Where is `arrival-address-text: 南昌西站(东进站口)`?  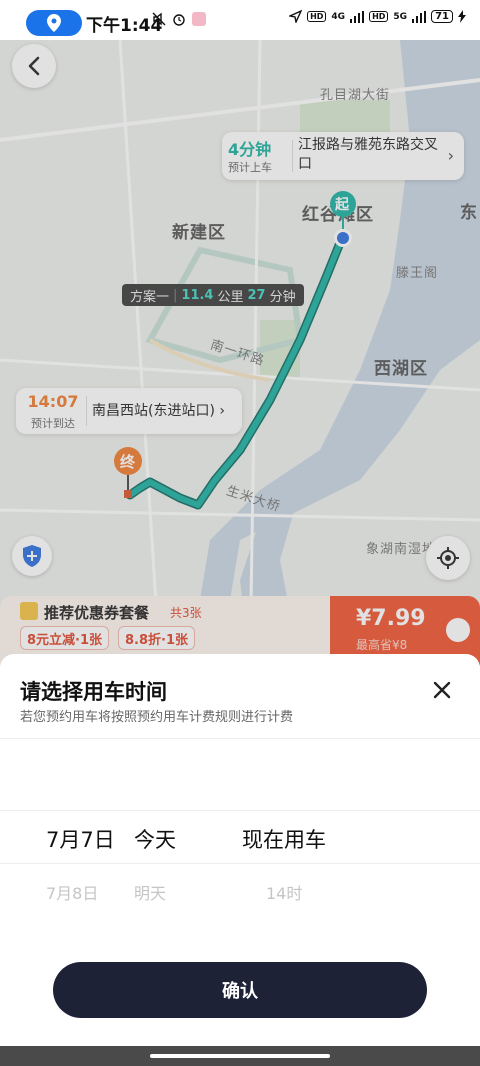 arrival-address-text: 南昌西站(东进站口) is located at coordinates (153, 411).